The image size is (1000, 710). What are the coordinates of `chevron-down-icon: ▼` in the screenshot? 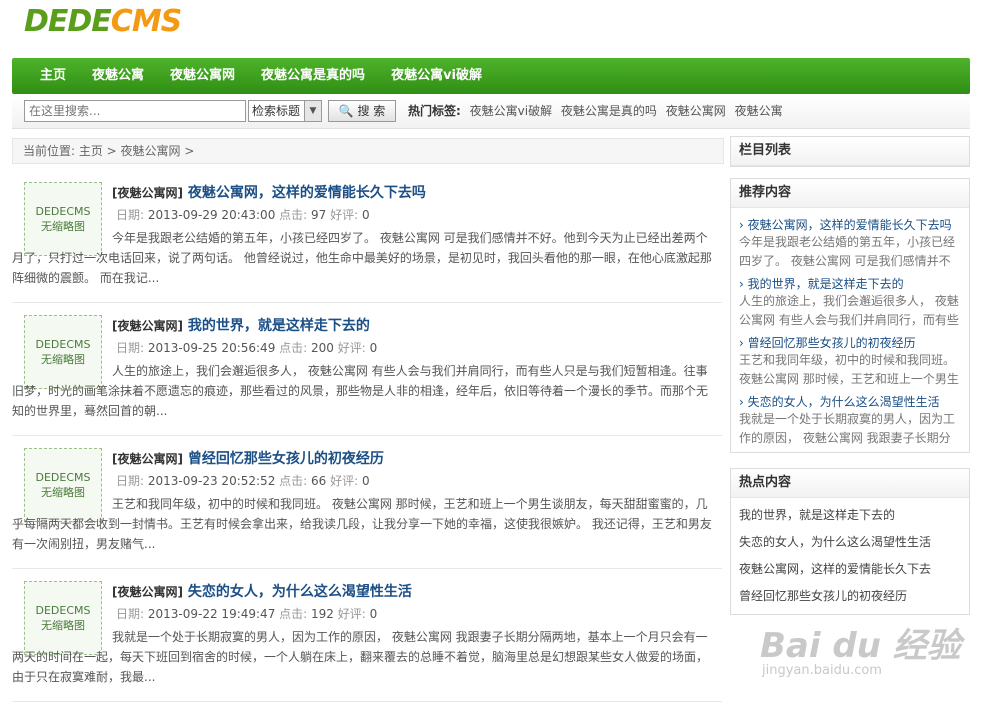 It's located at (312, 111).